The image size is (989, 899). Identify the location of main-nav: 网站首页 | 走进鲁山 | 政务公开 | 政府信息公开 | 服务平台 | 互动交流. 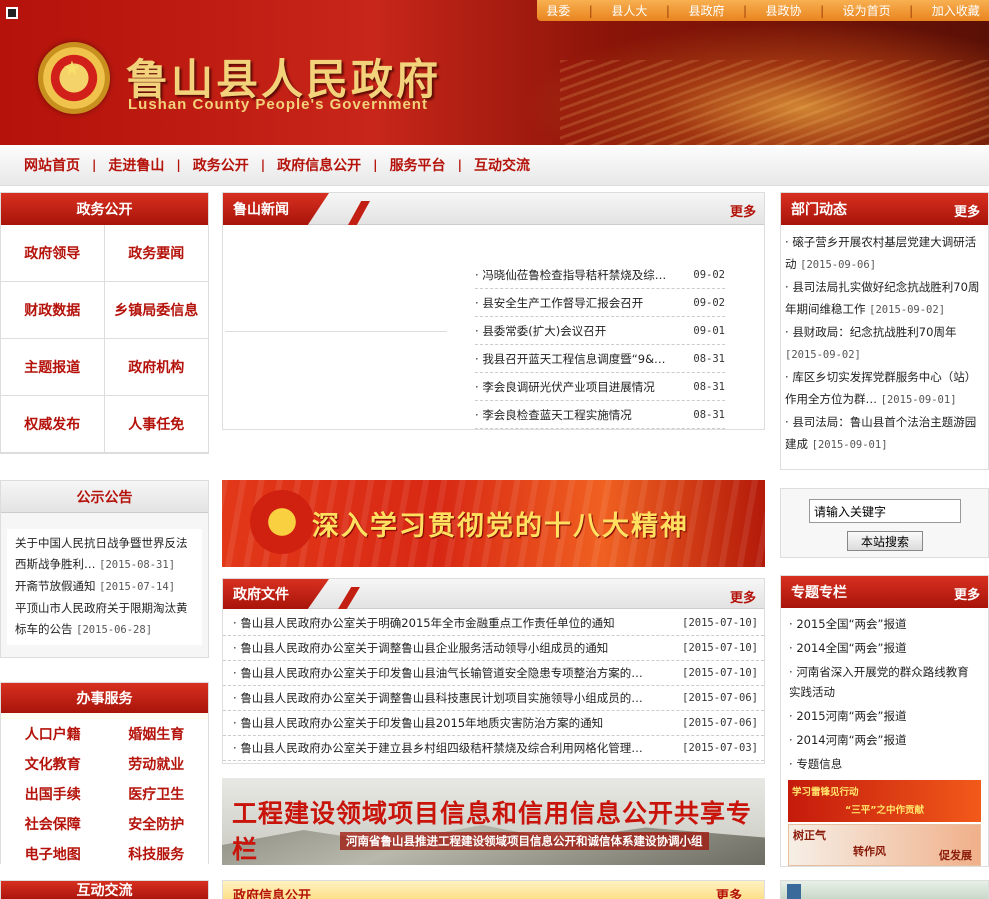
(494, 165).